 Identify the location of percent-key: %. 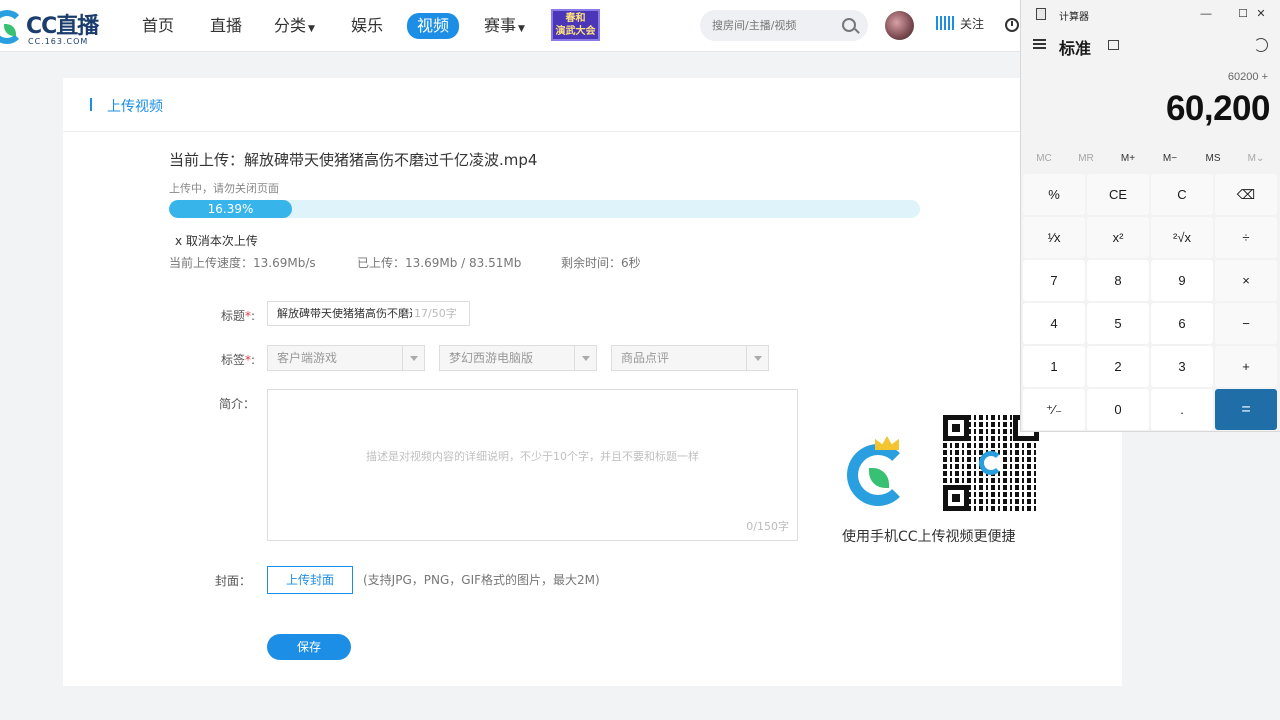
(1054, 194).